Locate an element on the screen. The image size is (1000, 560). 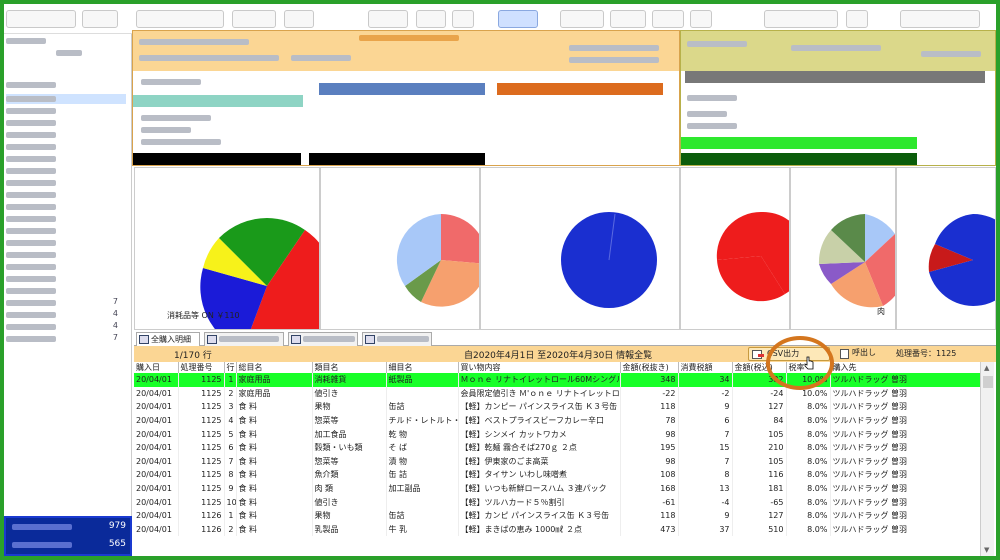
column-header: 総目名 is located at coordinates (274, 367).